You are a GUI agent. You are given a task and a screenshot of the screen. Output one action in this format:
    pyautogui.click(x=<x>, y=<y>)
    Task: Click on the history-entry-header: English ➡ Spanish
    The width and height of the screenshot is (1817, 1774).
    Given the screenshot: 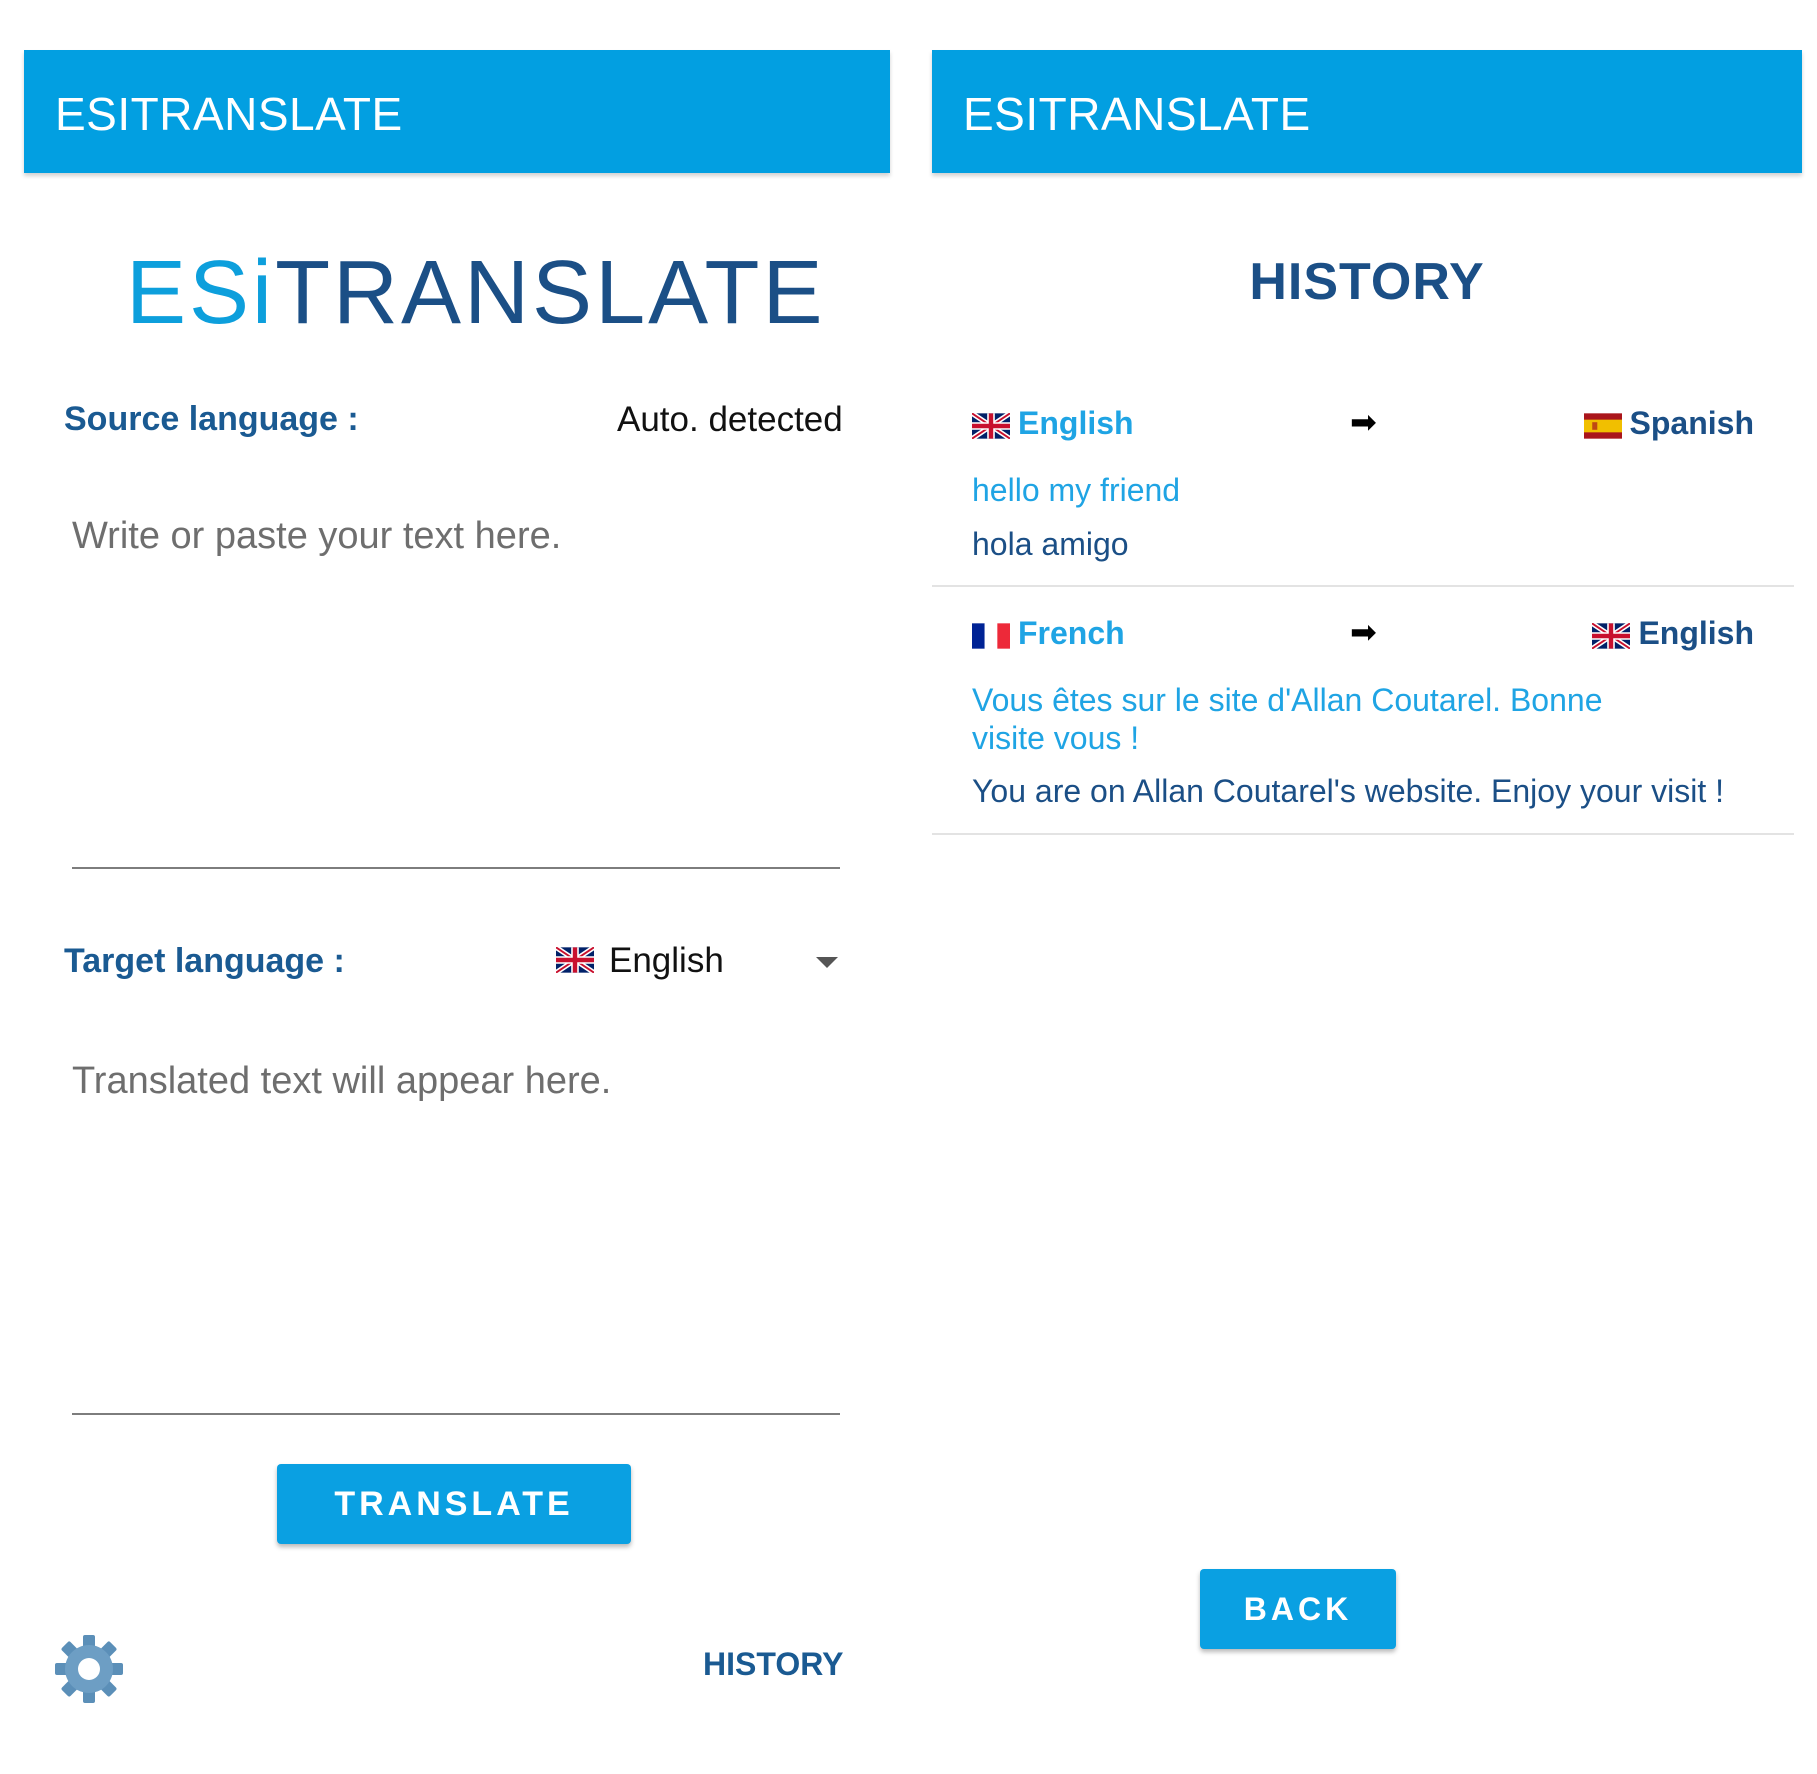 What is the action you would take?
    pyautogui.click(x=1363, y=426)
    